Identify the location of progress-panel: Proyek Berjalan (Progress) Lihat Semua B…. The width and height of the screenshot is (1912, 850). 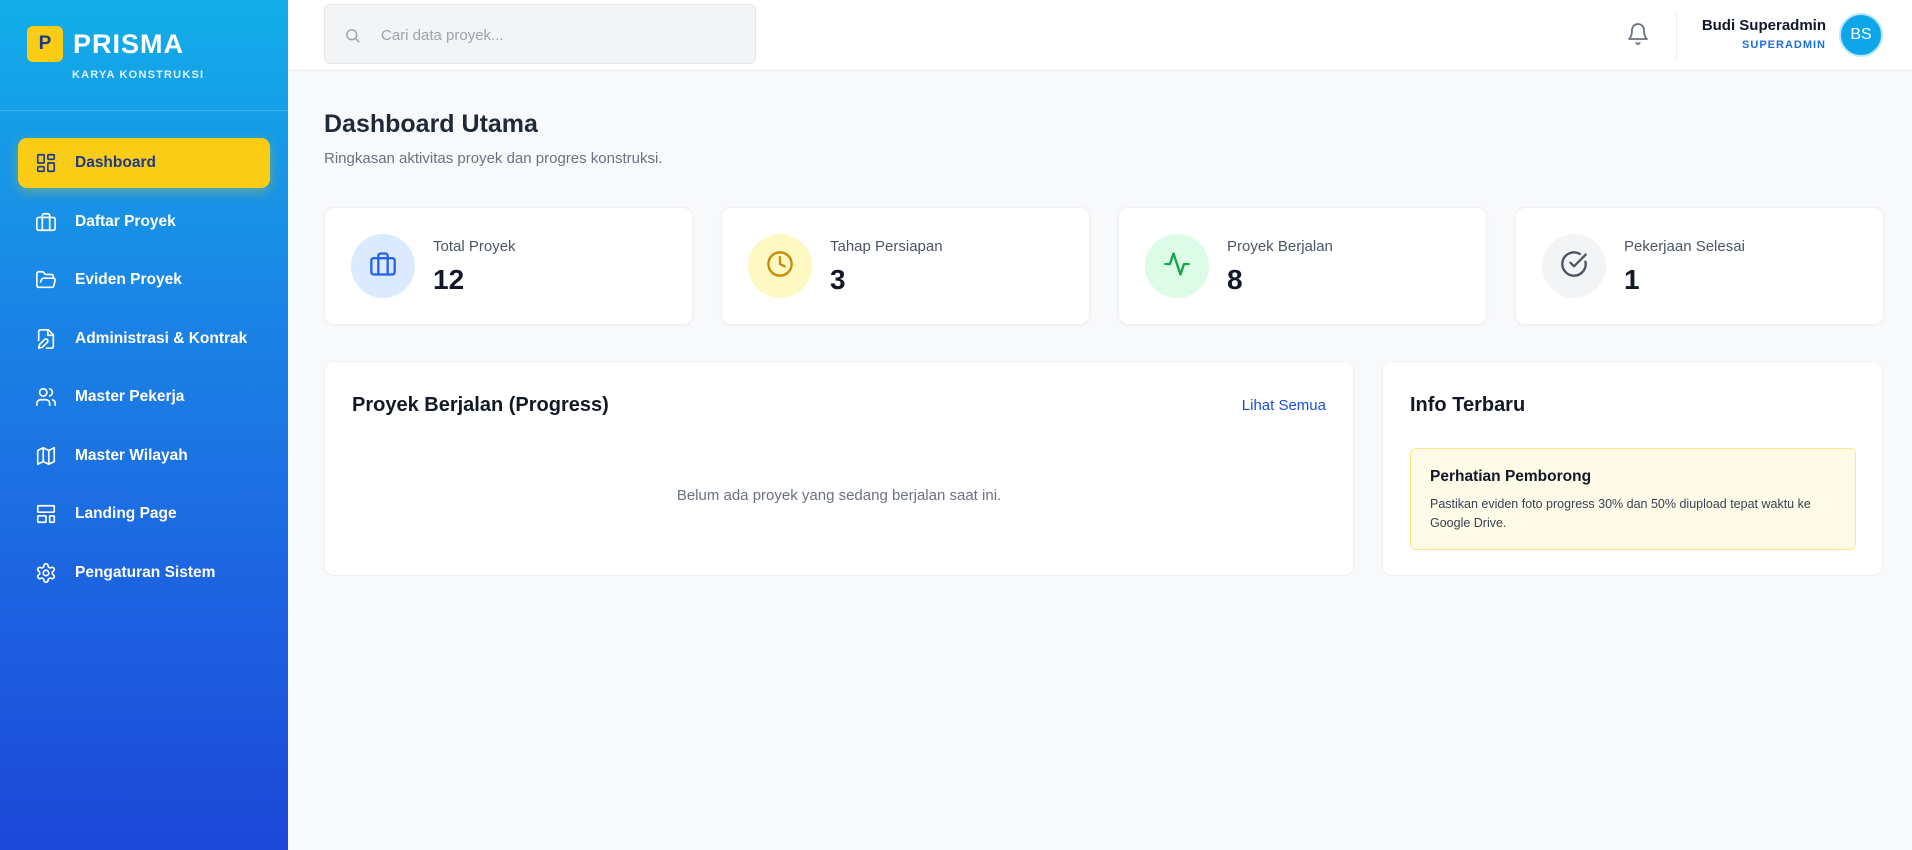
(839, 468).